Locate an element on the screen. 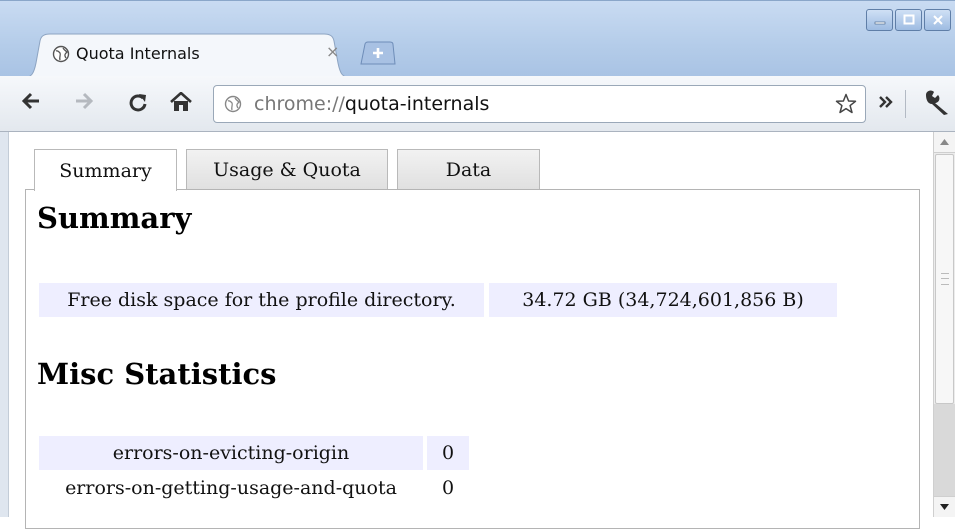 This screenshot has height=529, width=955. tab-title: Quota Internals is located at coordinates (138, 53).